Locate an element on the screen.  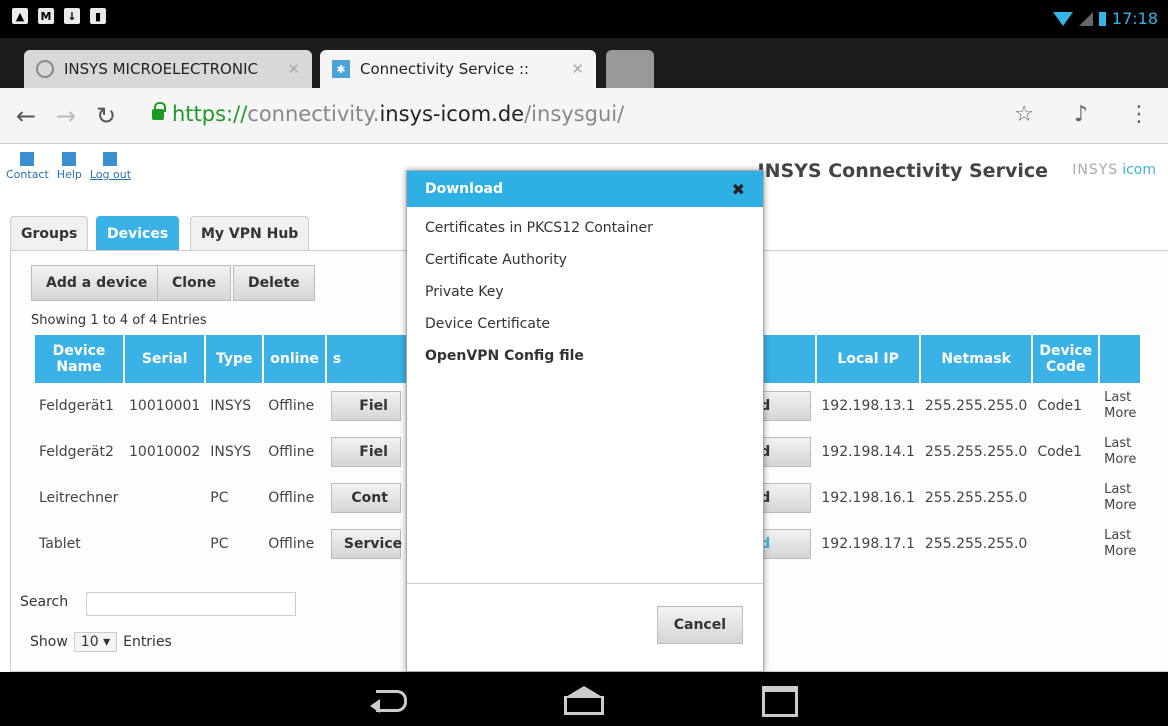
recent-apps-icon is located at coordinates (783, 701).